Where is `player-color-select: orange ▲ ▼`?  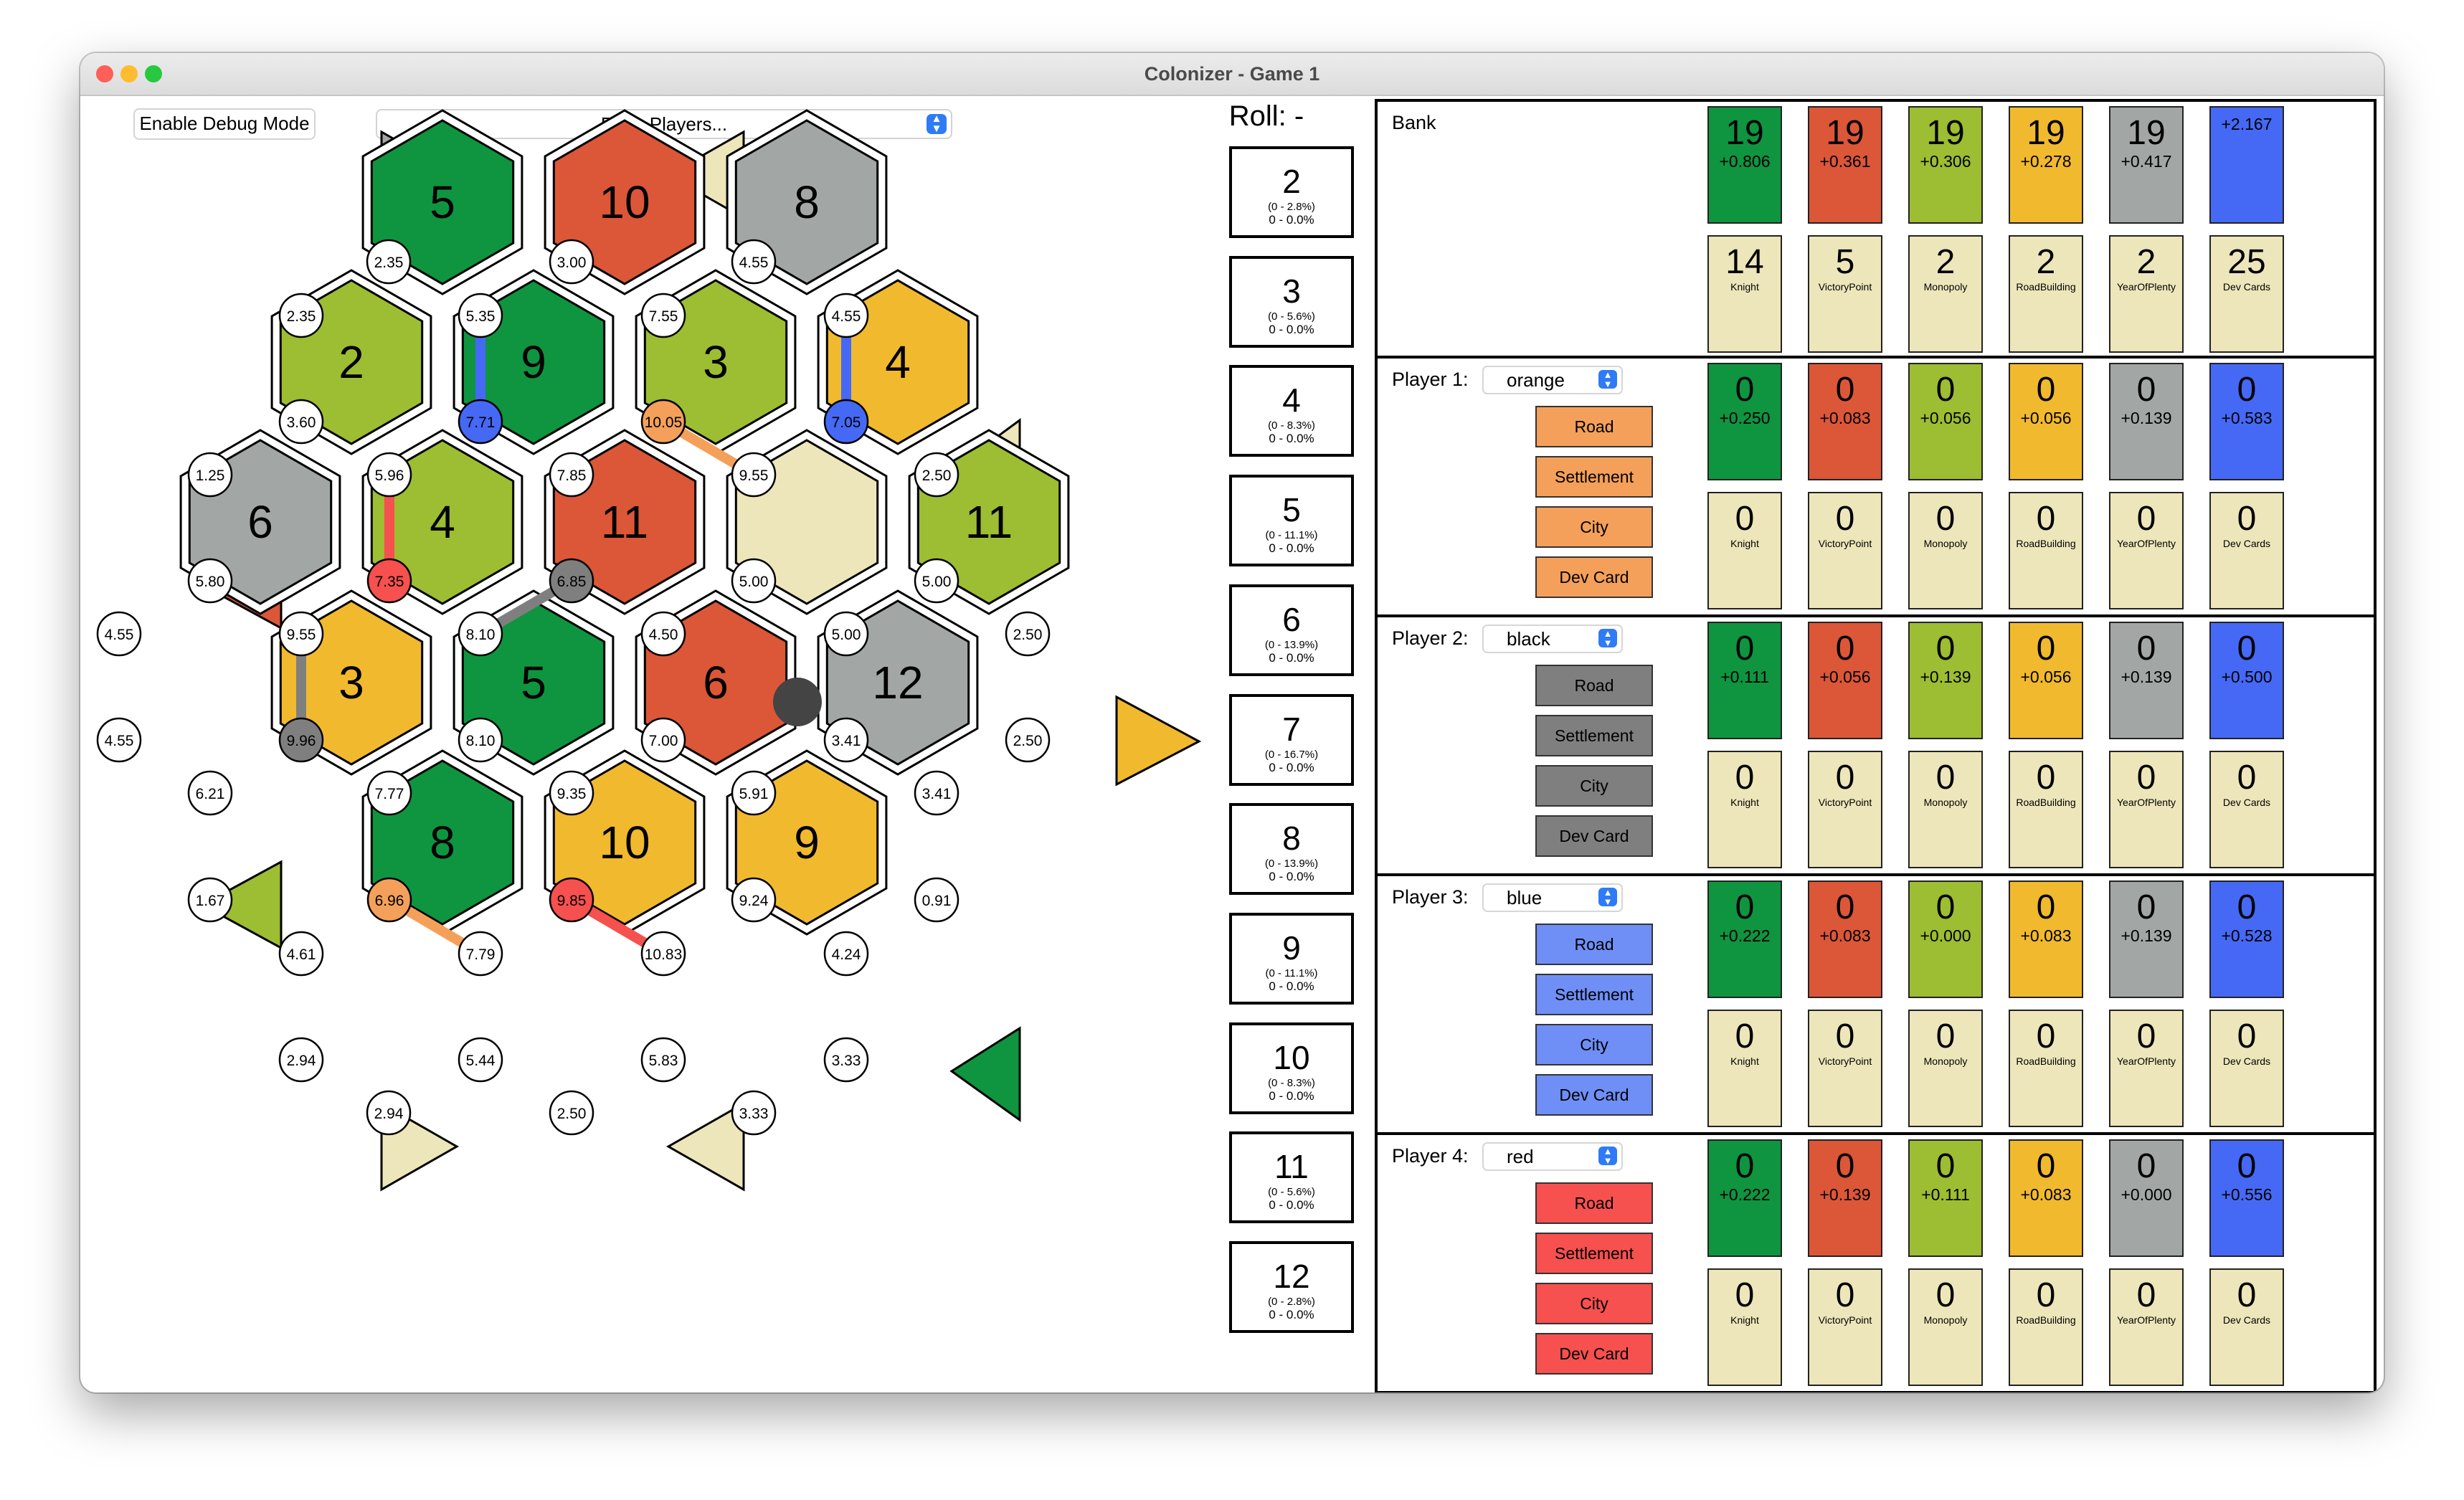 player-color-select: orange ▲ ▼ is located at coordinates (1552, 380).